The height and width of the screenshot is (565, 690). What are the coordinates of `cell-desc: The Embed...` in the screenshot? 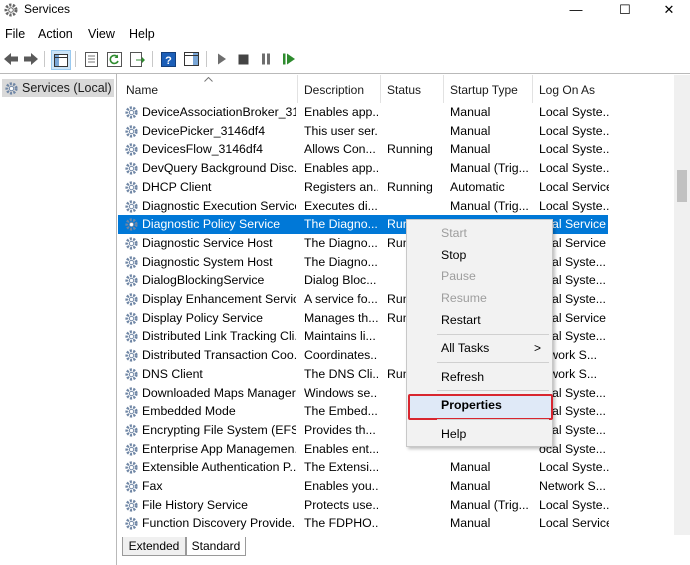 It's located at (341, 411).